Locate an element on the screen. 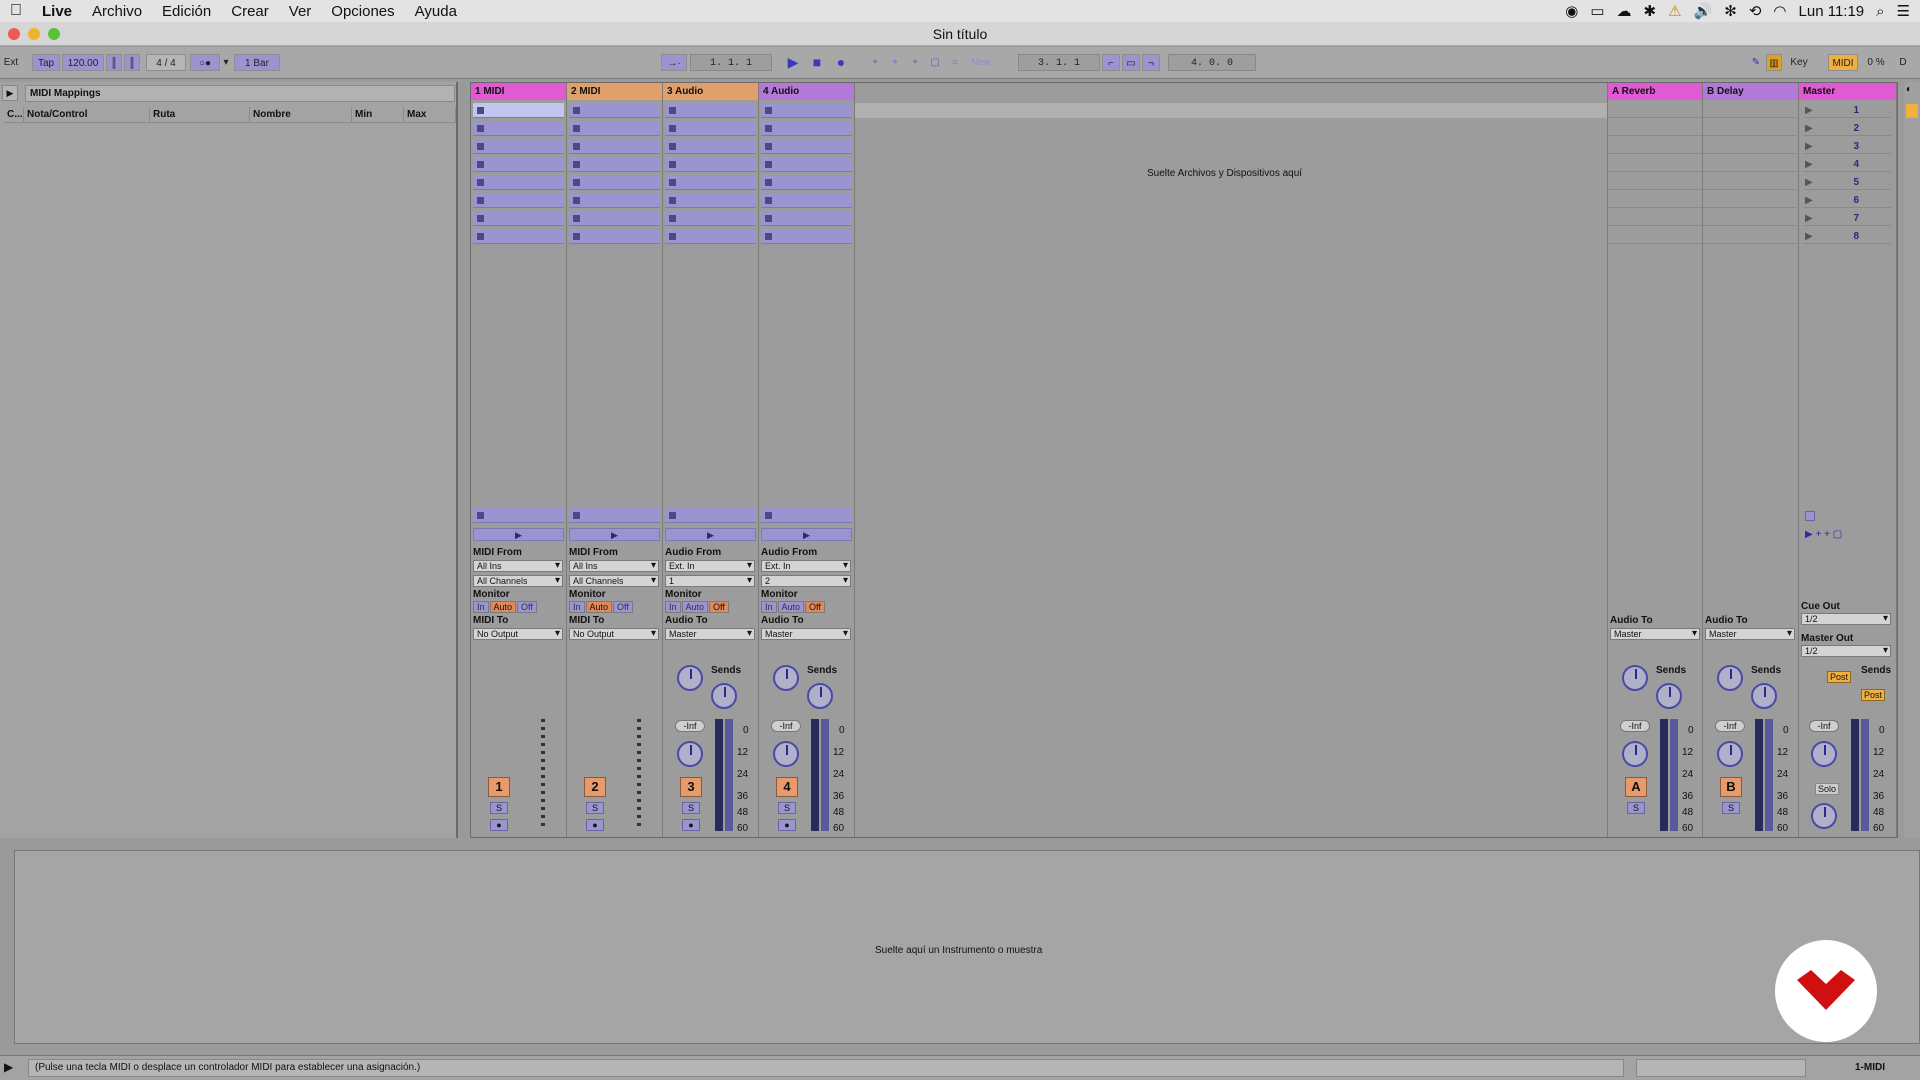 This screenshot has height=1080, width=1920. stop-icon: ■ is located at coordinates (817, 62).